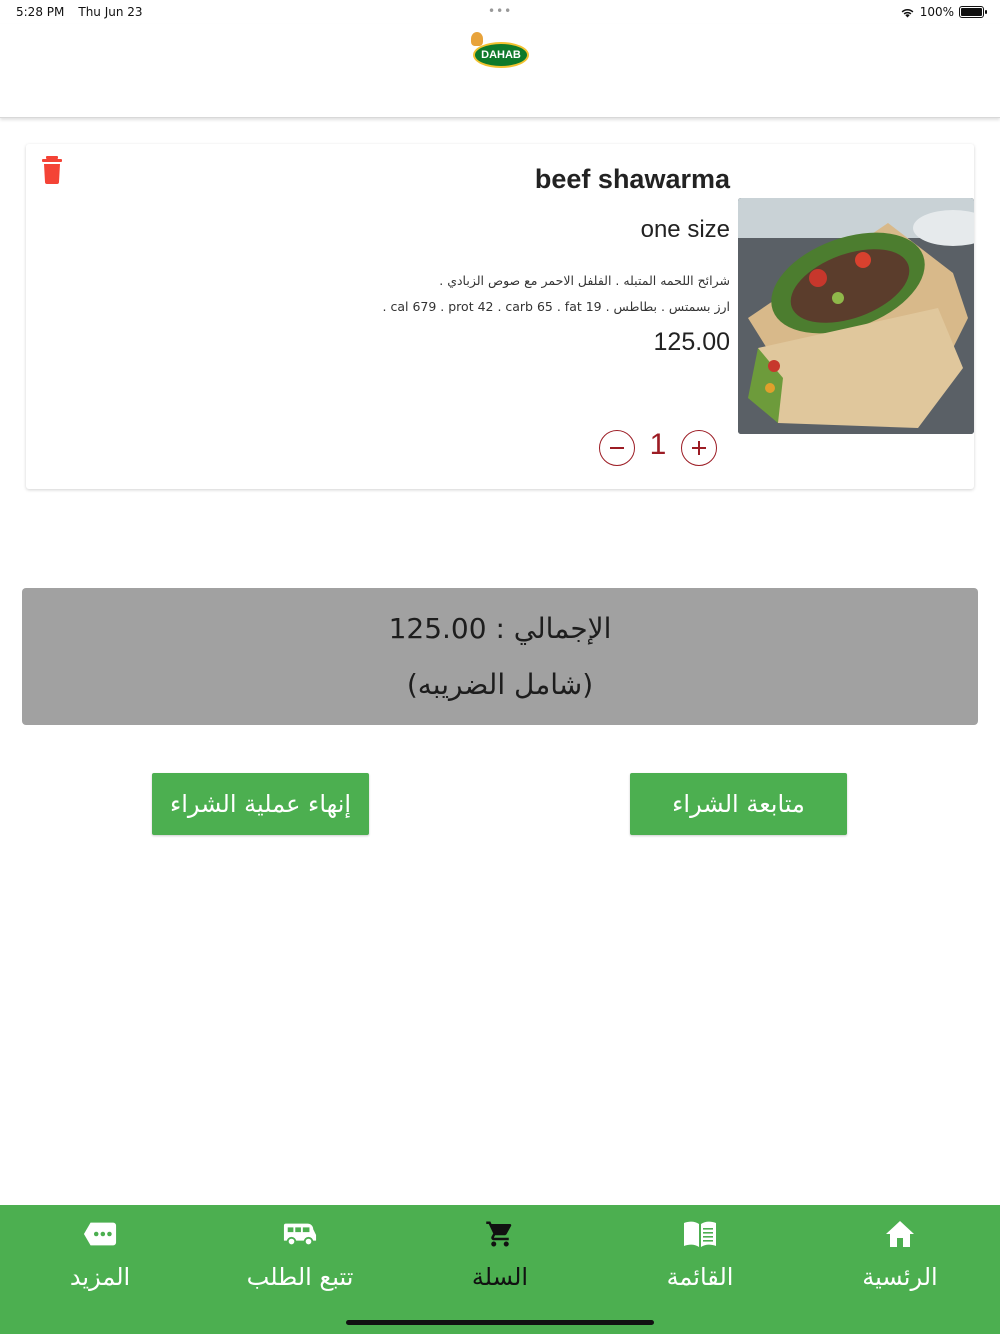  Describe the element at coordinates (658, 444) in the screenshot. I see `quantity-value: 1` at that location.